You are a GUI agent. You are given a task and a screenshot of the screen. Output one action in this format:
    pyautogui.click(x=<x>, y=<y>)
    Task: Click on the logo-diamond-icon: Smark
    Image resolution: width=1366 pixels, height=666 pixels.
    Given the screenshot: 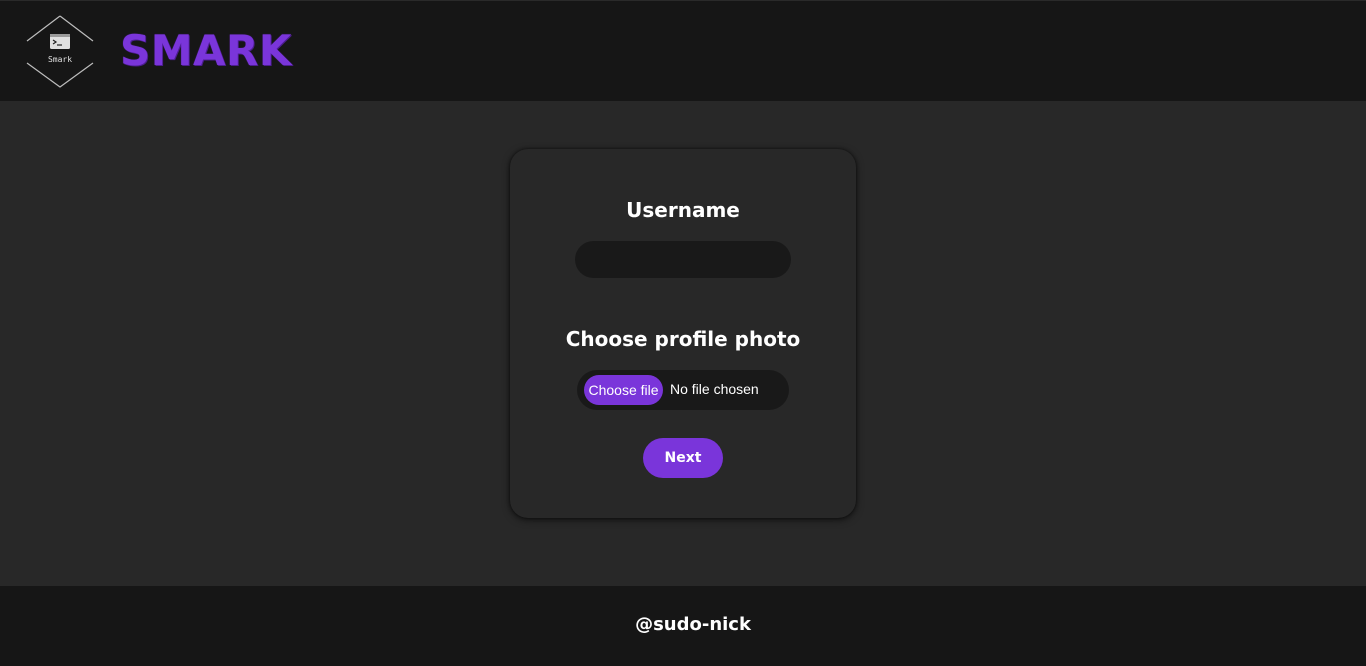 What is the action you would take?
    pyautogui.click(x=60, y=51)
    